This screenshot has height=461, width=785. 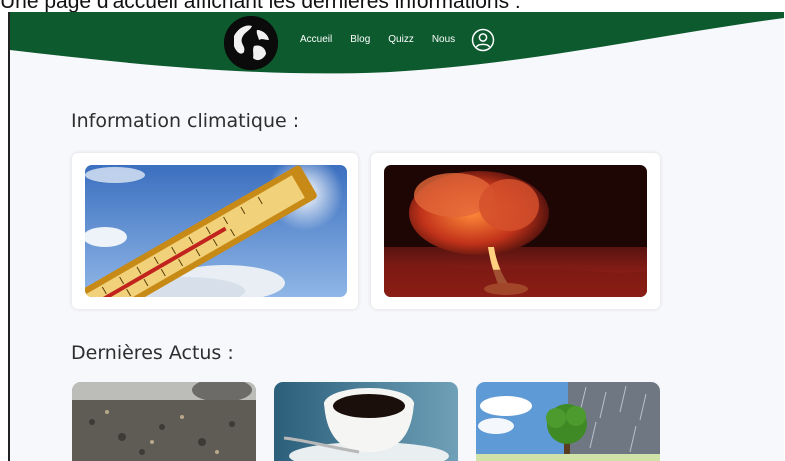 What do you see at coordinates (443, 40) in the screenshot?
I see `nav-nous: Nous` at bounding box center [443, 40].